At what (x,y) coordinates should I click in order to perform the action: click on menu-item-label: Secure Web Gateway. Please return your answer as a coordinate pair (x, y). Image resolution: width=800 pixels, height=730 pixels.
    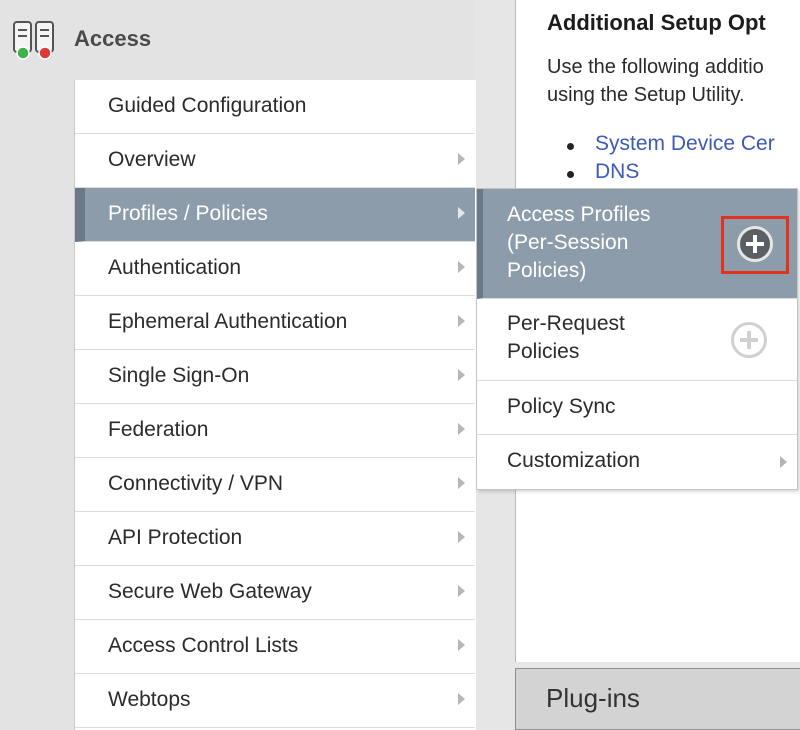
    Looking at the image, I should click on (210, 591).